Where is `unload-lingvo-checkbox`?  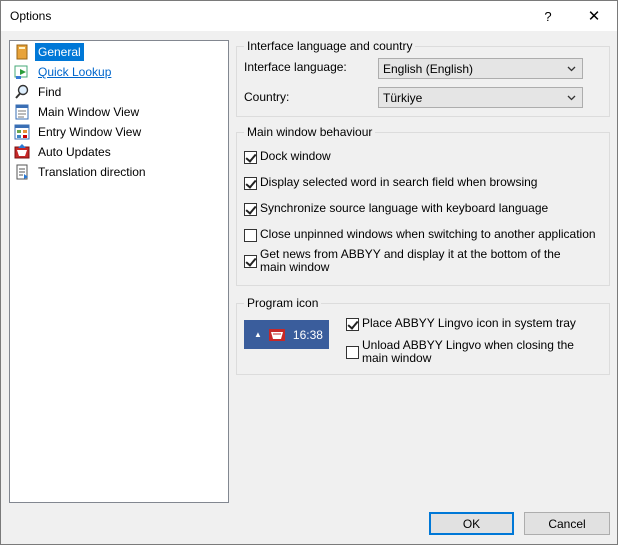 unload-lingvo-checkbox is located at coordinates (352, 352).